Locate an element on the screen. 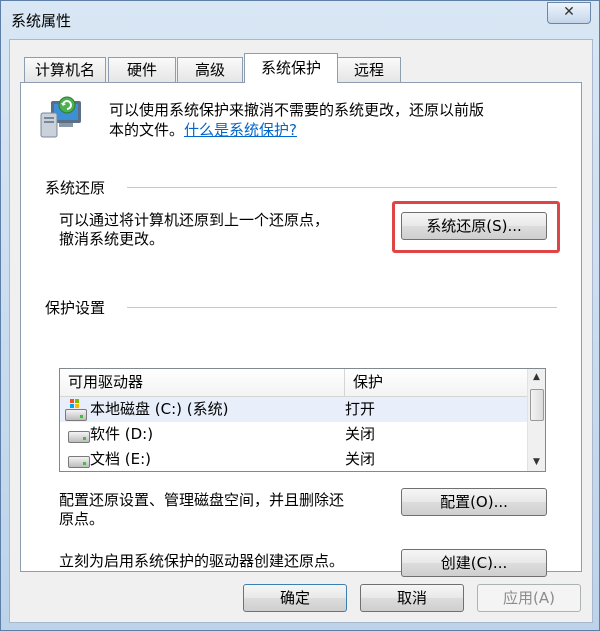  tab-label: 系统保护 is located at coordinates (290, 68).